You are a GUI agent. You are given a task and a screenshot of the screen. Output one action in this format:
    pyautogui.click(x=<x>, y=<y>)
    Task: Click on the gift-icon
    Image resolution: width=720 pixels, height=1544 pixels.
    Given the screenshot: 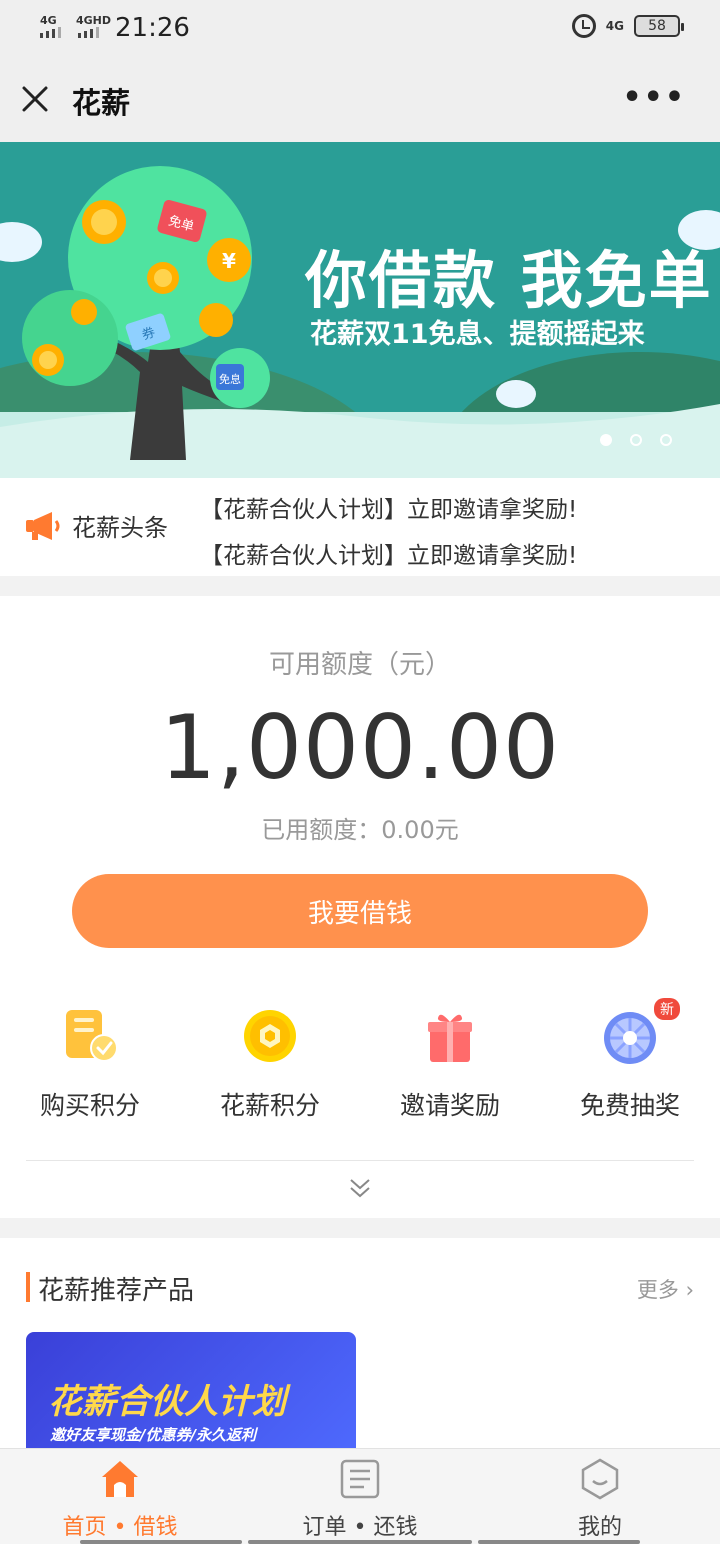 What is the action you would take?
    pyautogui.click(x=450, y=1036)
    